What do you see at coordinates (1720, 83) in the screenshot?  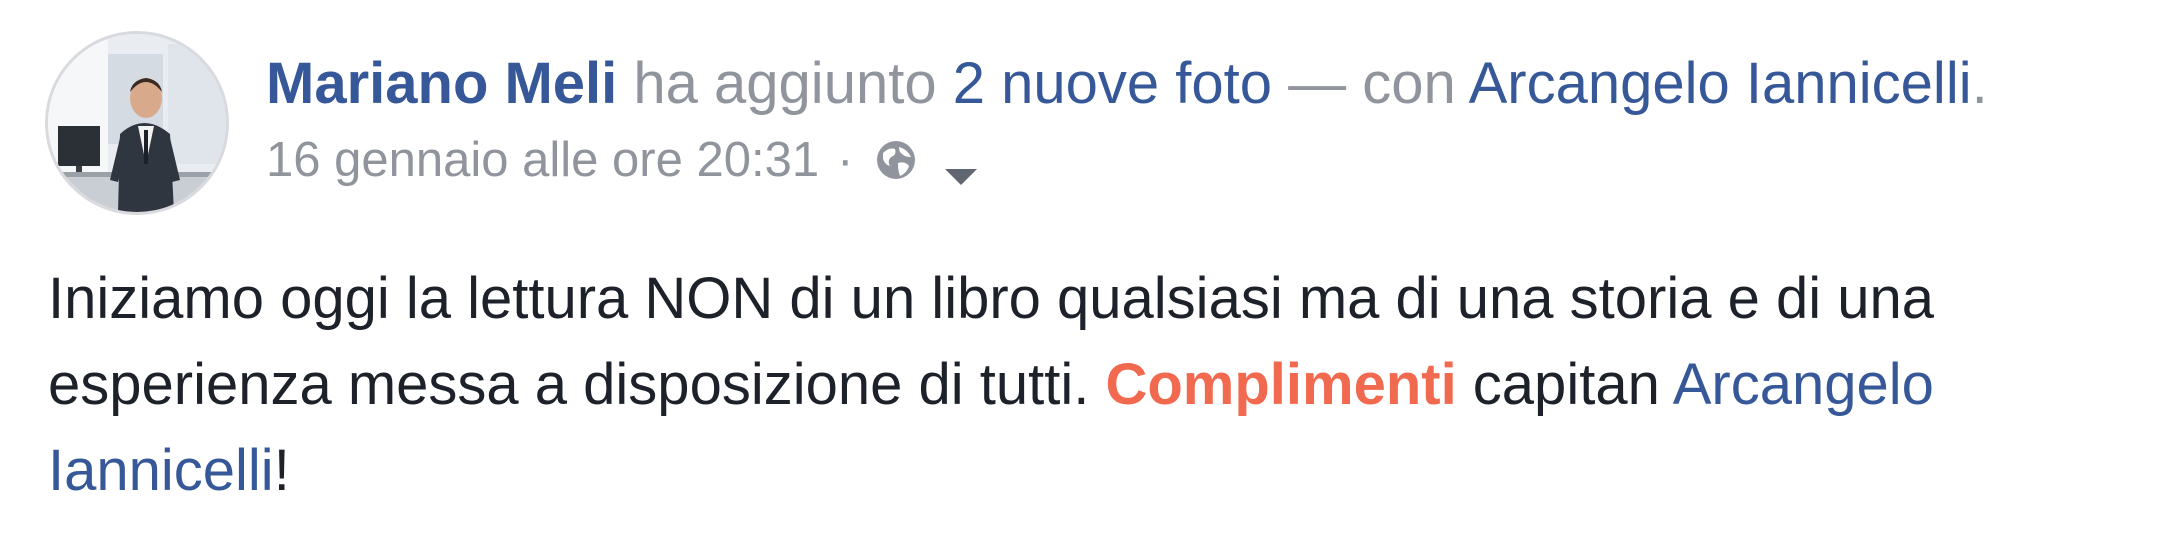 I see `tagged-user-link: Arcangelo Iannicelli` at bounding box center [1720, 83].